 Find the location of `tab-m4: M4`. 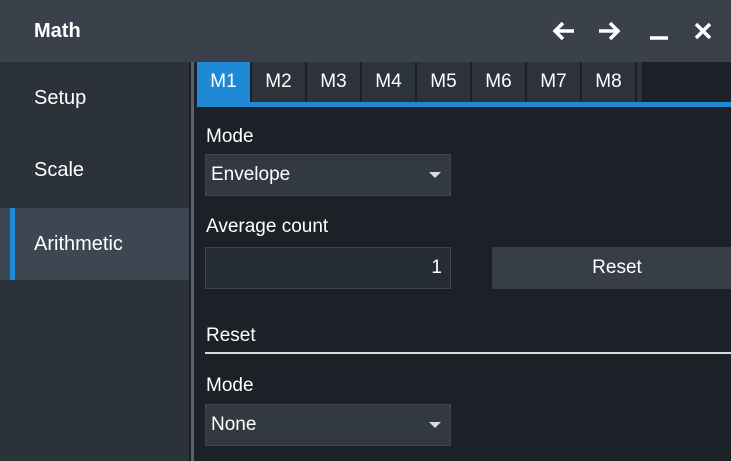

tab-m4: M4 is located at coordinates (389, 82).